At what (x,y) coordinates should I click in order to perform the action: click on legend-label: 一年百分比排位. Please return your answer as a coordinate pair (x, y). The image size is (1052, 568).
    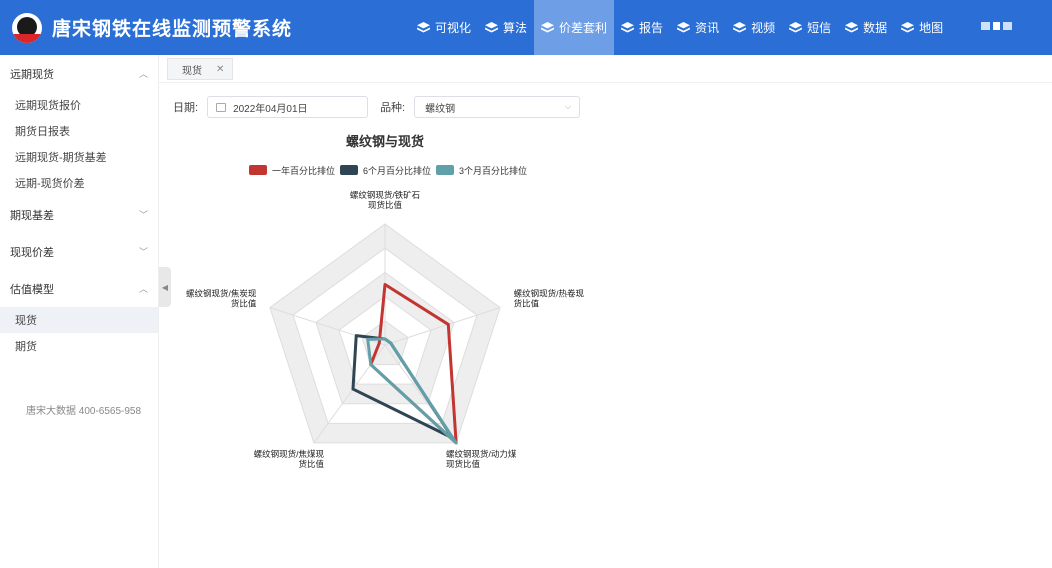
    Looking at the image, I should click on (303, 170).